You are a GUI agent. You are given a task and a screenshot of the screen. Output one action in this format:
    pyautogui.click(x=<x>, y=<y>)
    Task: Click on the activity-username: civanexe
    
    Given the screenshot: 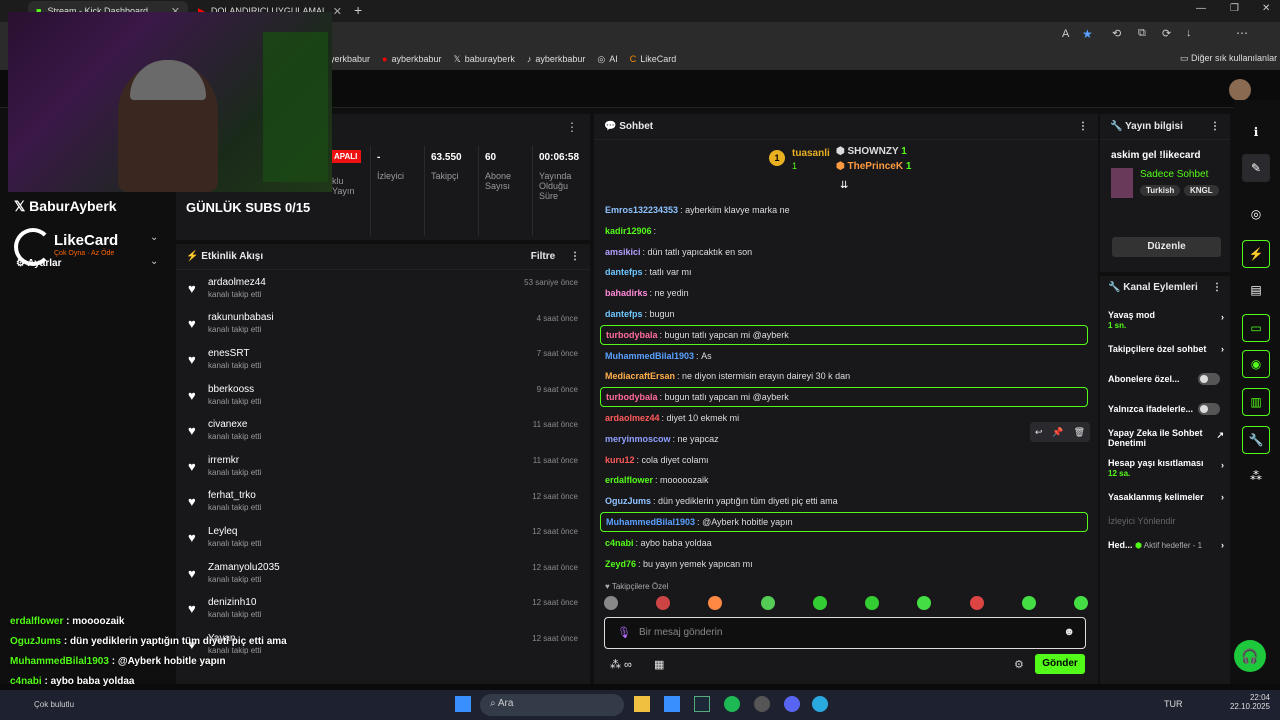 What is the action you would take?
    pyautogui.click(x=234, y=424)
    